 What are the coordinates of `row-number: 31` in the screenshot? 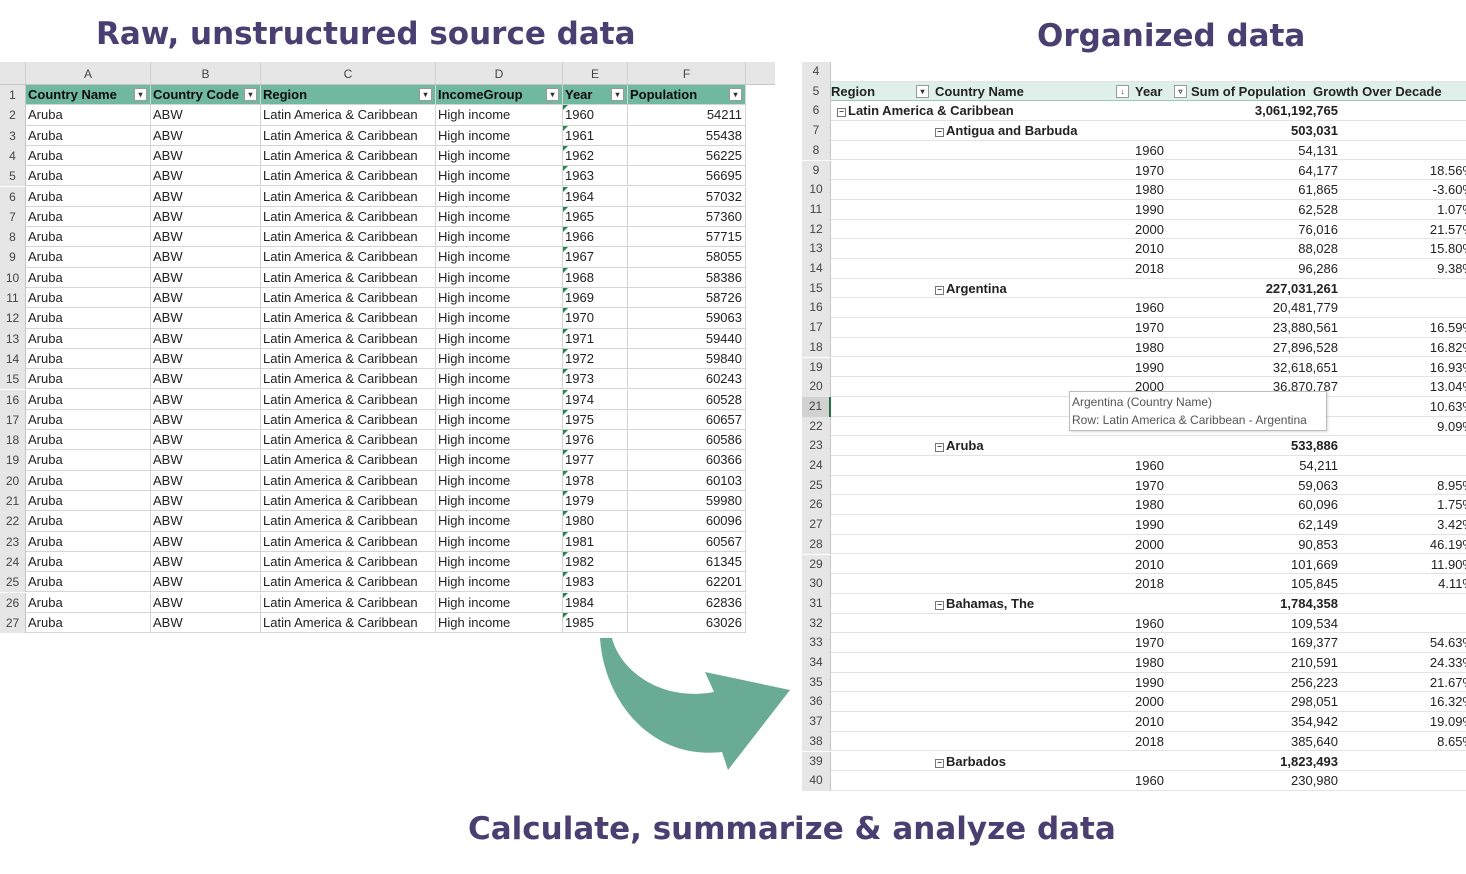 It's located at (816, 603).